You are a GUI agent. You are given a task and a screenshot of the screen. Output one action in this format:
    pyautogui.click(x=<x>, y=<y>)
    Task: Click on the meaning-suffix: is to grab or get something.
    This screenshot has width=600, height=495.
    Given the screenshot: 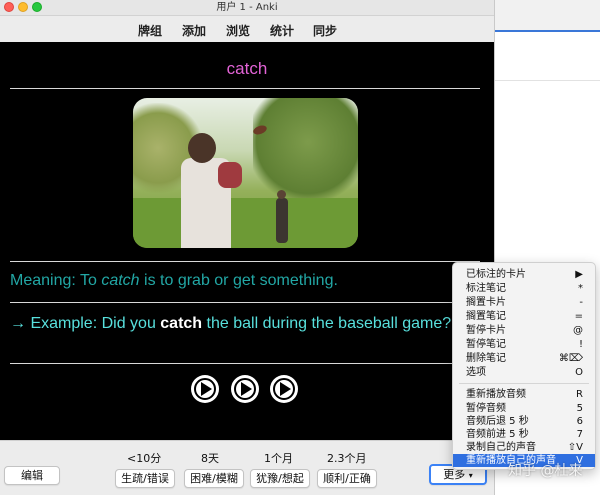 What is the action you would take?
    pyautogui.click(x=238, y=280)
    